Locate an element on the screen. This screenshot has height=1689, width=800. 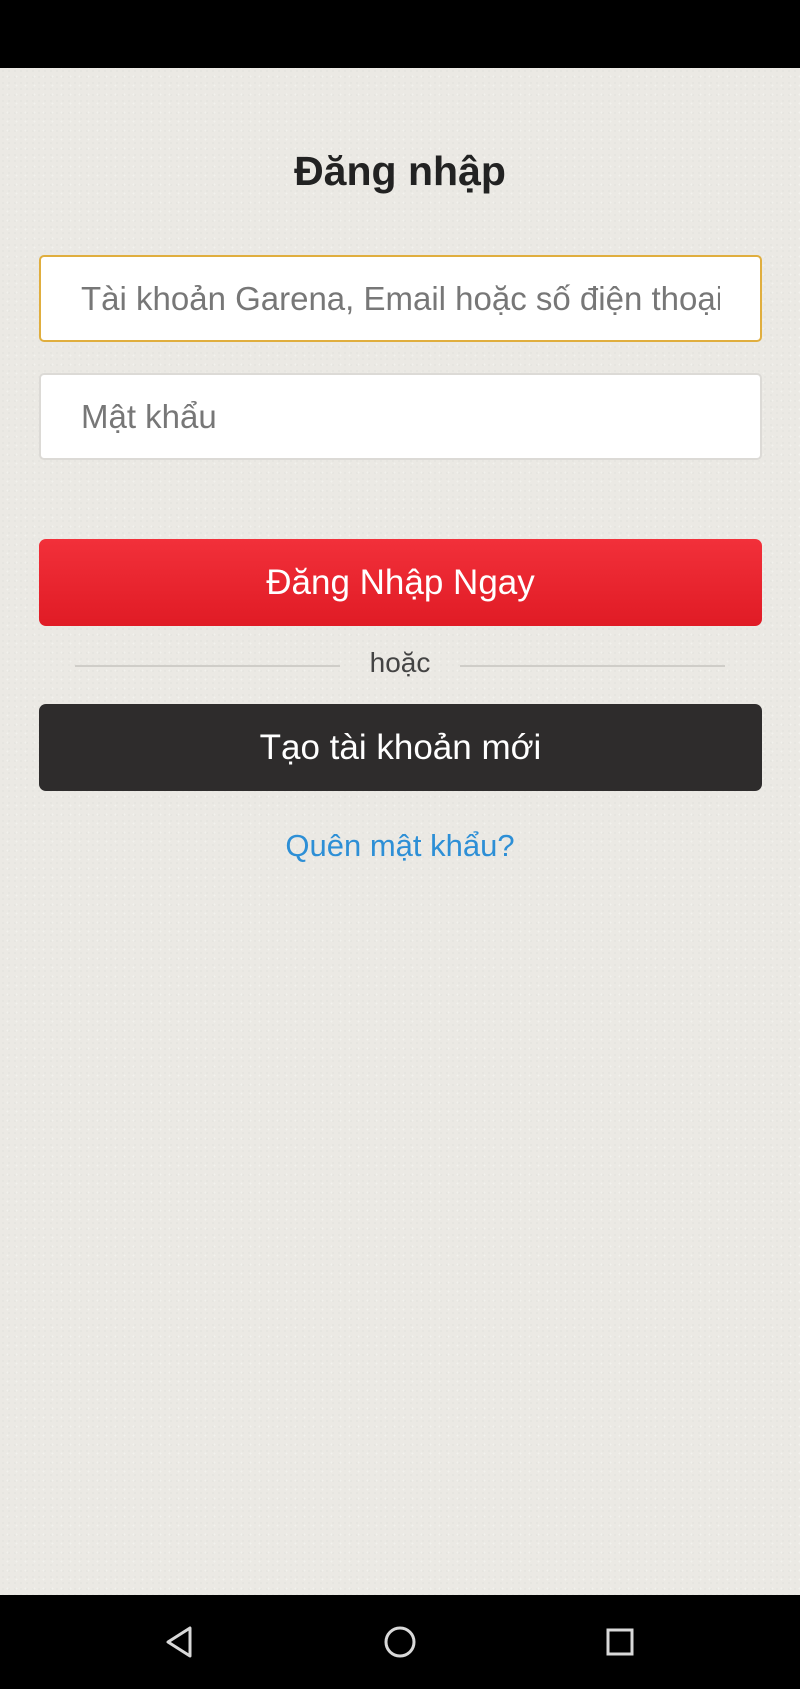
page-title: Đăng nhập is located at coordinates (400, 171).